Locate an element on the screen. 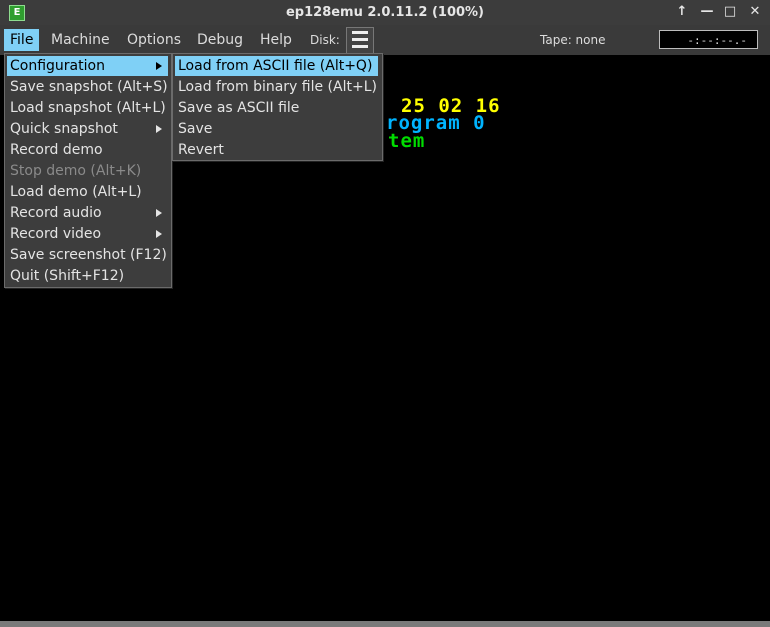  minimize-icon: — is located at coordinates (707, 12).